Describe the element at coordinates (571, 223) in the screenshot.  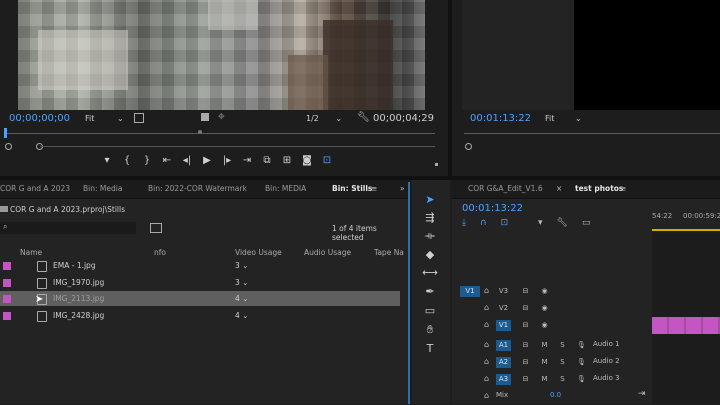
I see `timeline-settings-icons: ▾🔧︎▭` at that location.